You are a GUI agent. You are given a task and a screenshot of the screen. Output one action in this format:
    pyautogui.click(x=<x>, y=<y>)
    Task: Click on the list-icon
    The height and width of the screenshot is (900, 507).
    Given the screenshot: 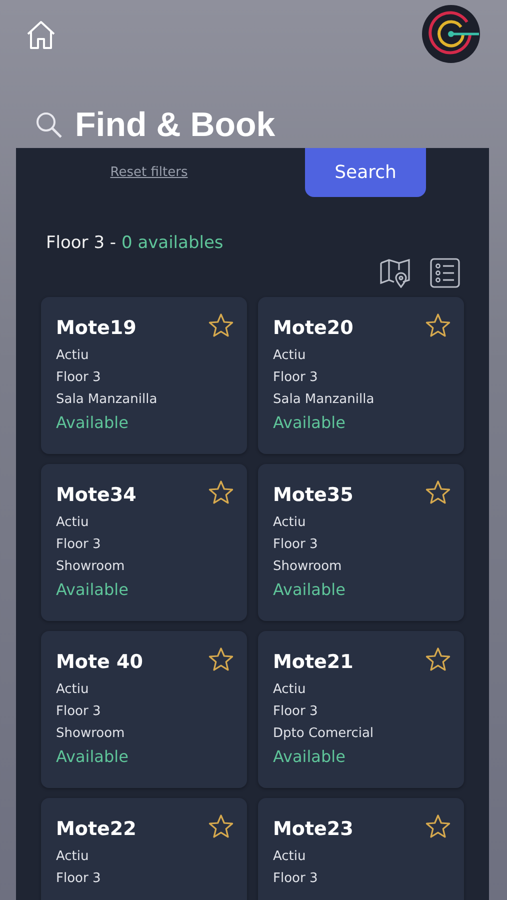 What is the action you would take?
    pyautogui.click(x=445, y=273)
    